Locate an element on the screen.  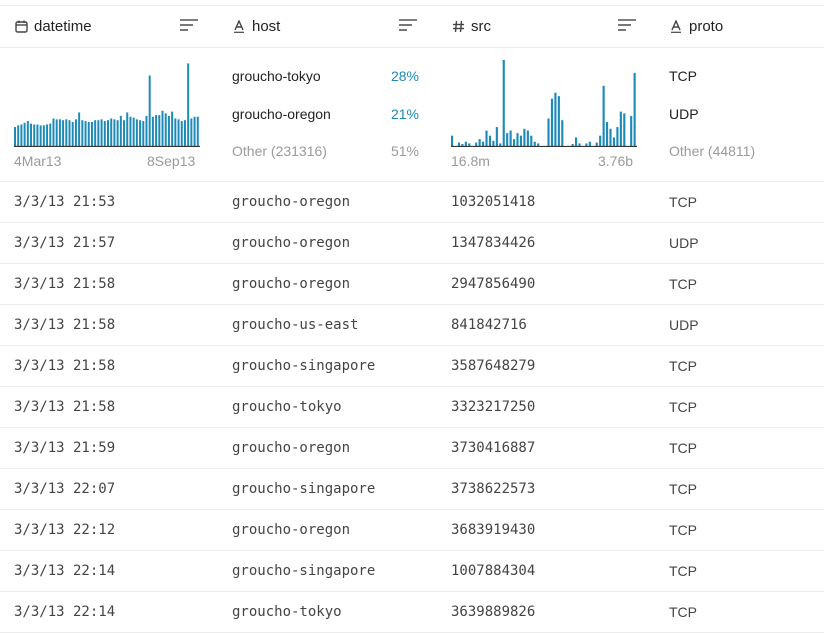
hash-icon is located at coordinates (458, 27).